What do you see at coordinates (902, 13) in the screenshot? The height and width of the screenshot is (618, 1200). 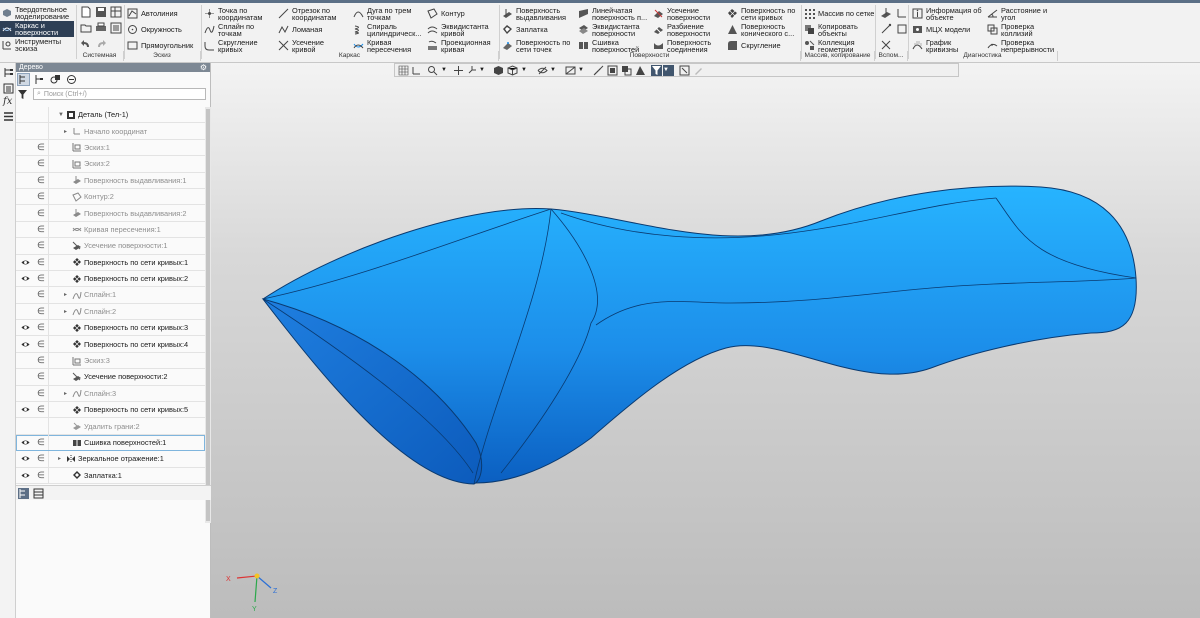 I see `aux-cs-icon` at bounding box center [902, 13].